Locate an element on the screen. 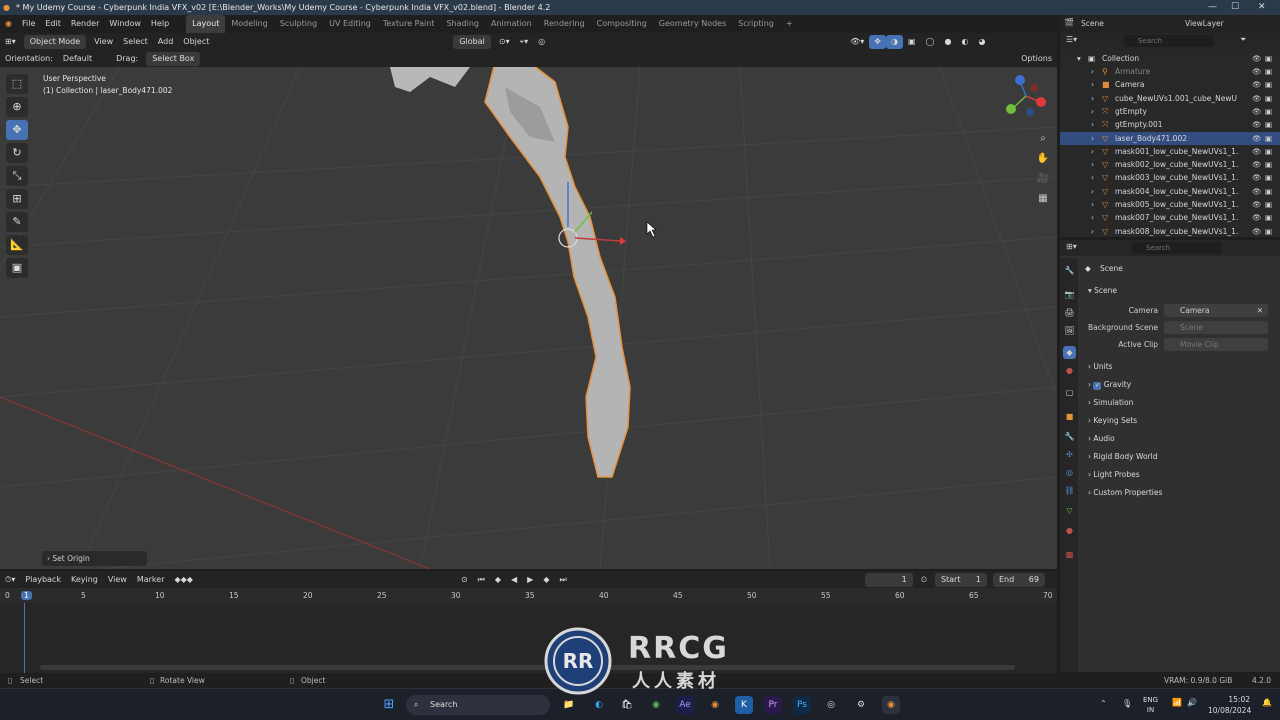 The height and width of the screenshot is (720, 1280). wifi-icon: 📶 is located at coordinates (1177, 702).